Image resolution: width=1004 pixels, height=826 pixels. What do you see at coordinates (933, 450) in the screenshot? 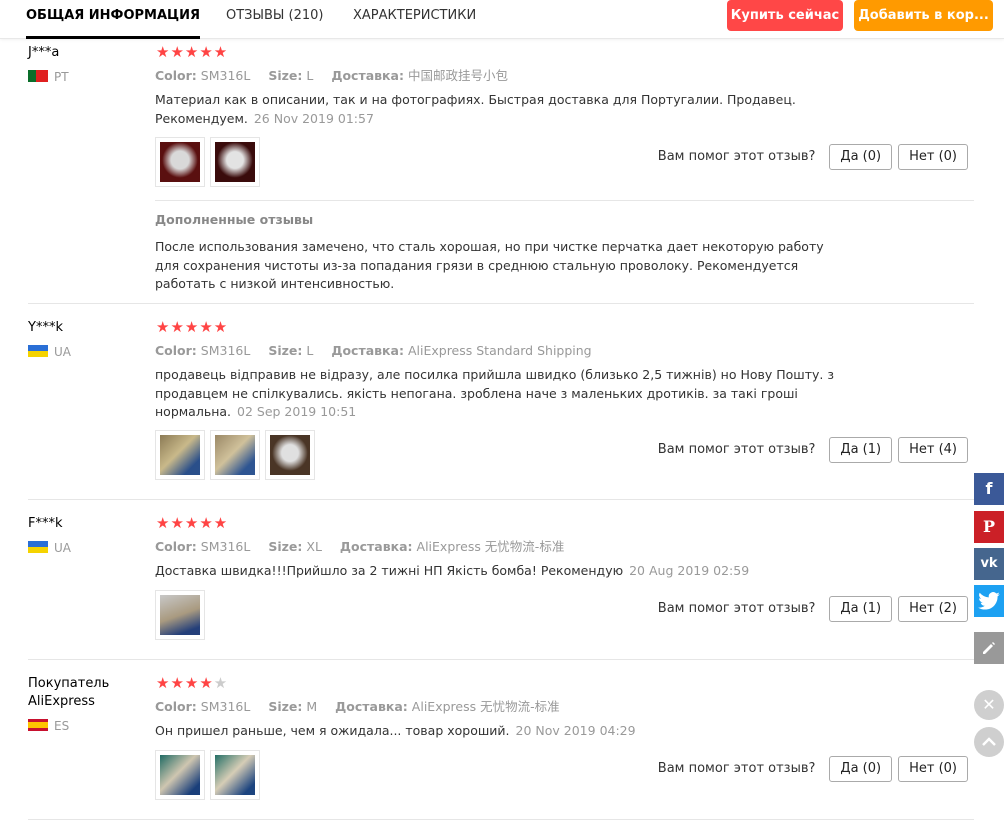
I see `helpful-no-button: Нет (4)` at bounding box center [933, 450].